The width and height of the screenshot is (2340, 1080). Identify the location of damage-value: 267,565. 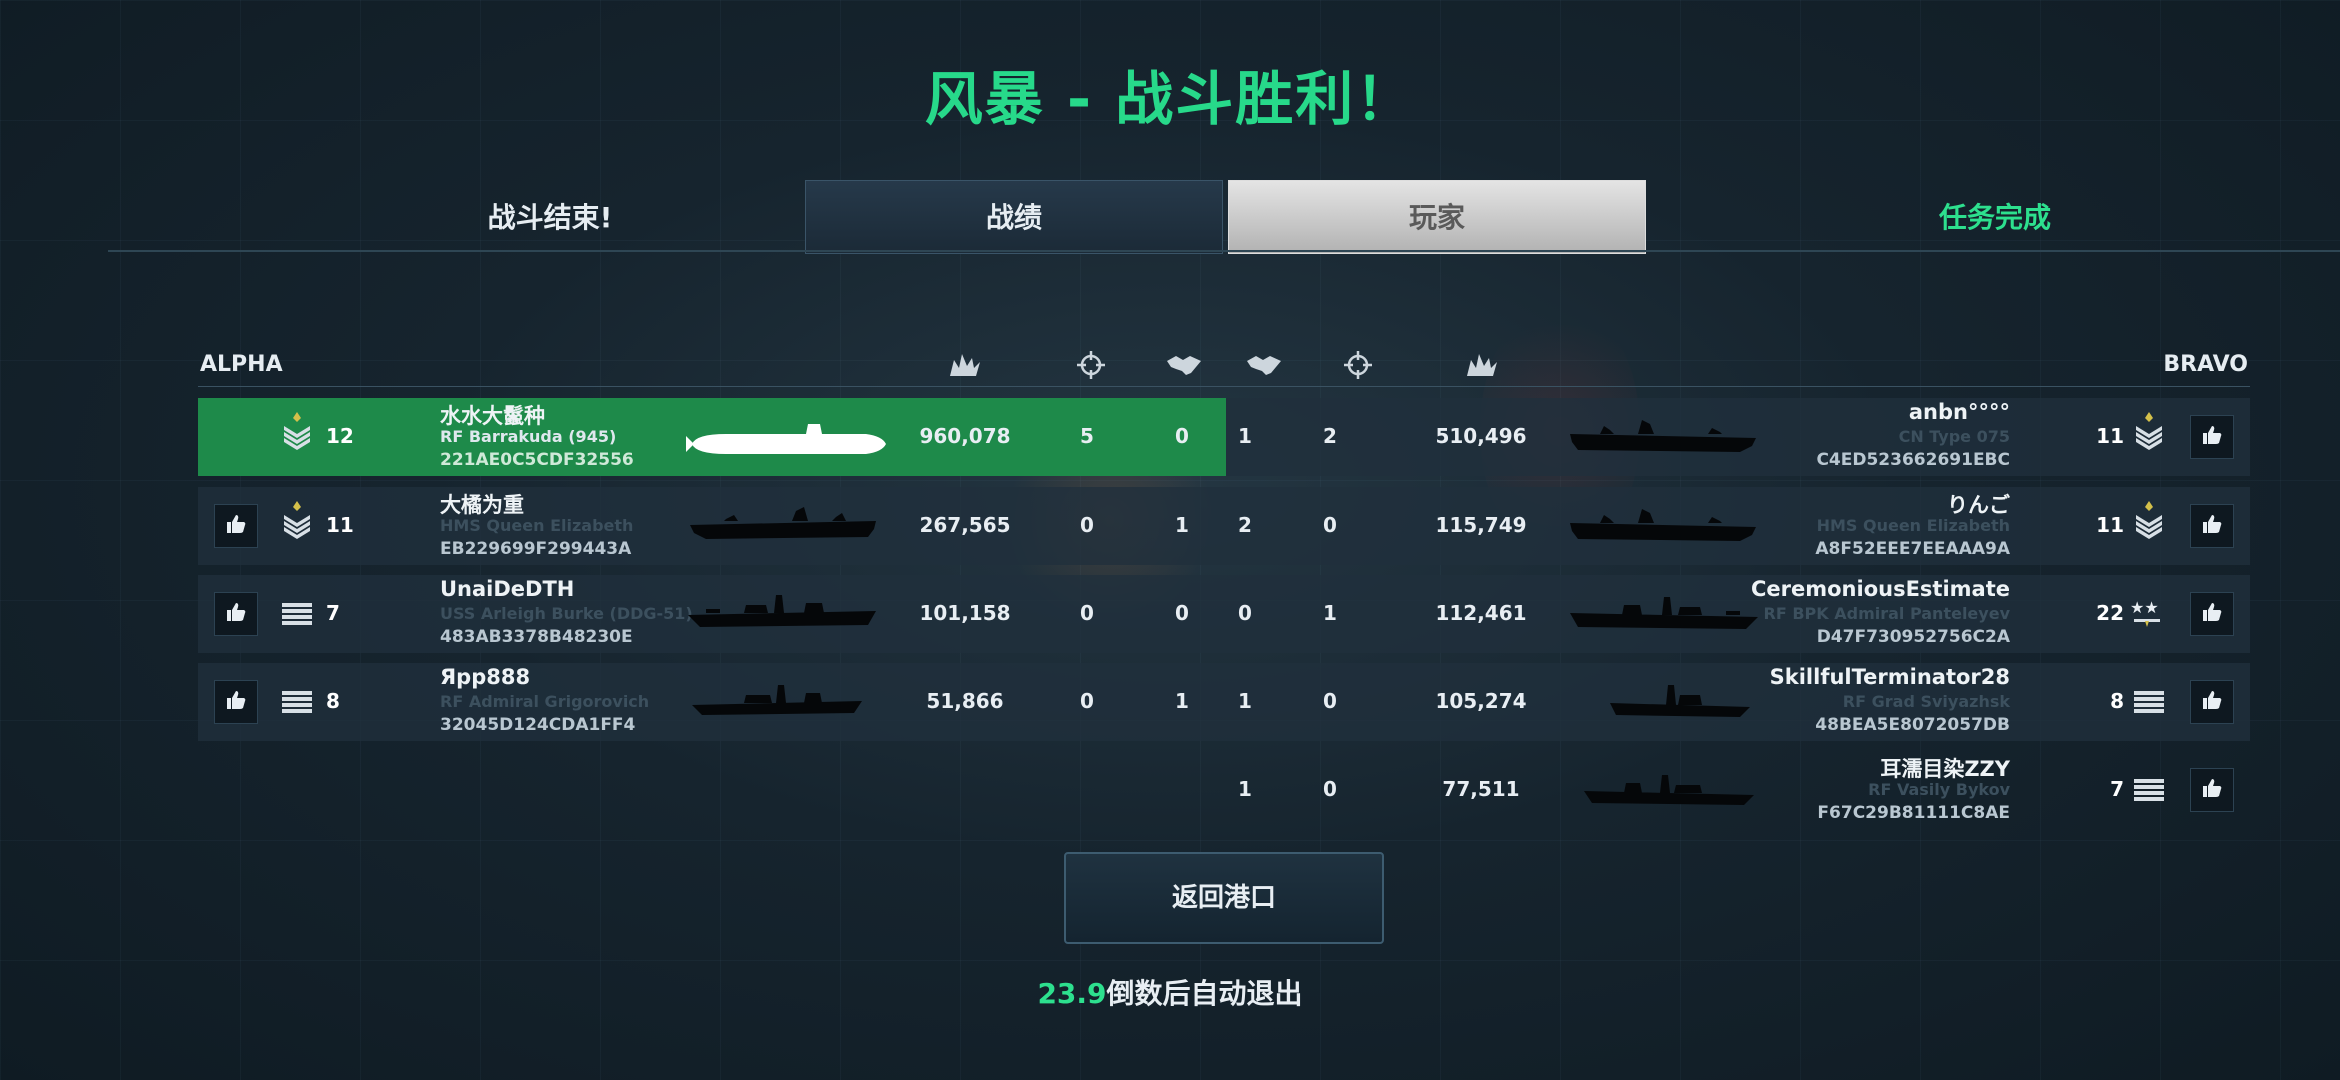
(965, 525).